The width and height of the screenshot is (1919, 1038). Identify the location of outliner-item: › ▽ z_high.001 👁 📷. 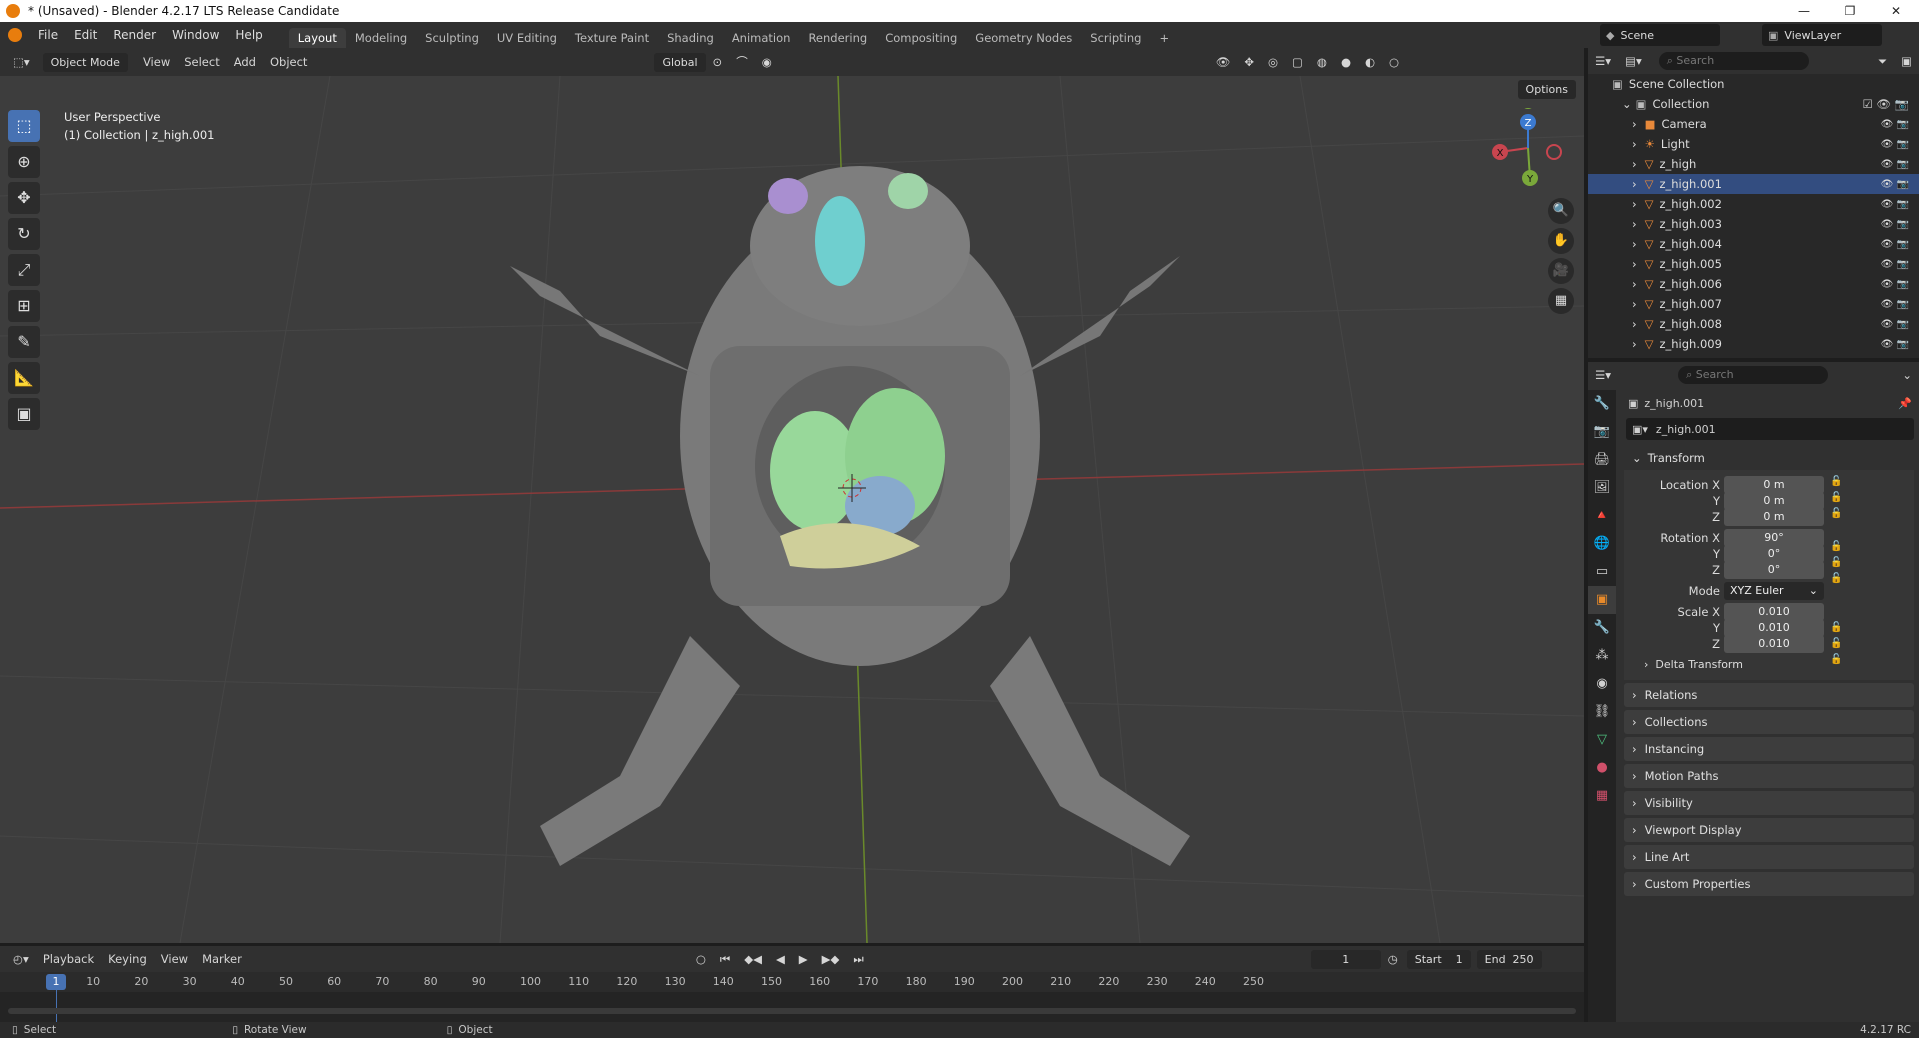
(1753, 184).